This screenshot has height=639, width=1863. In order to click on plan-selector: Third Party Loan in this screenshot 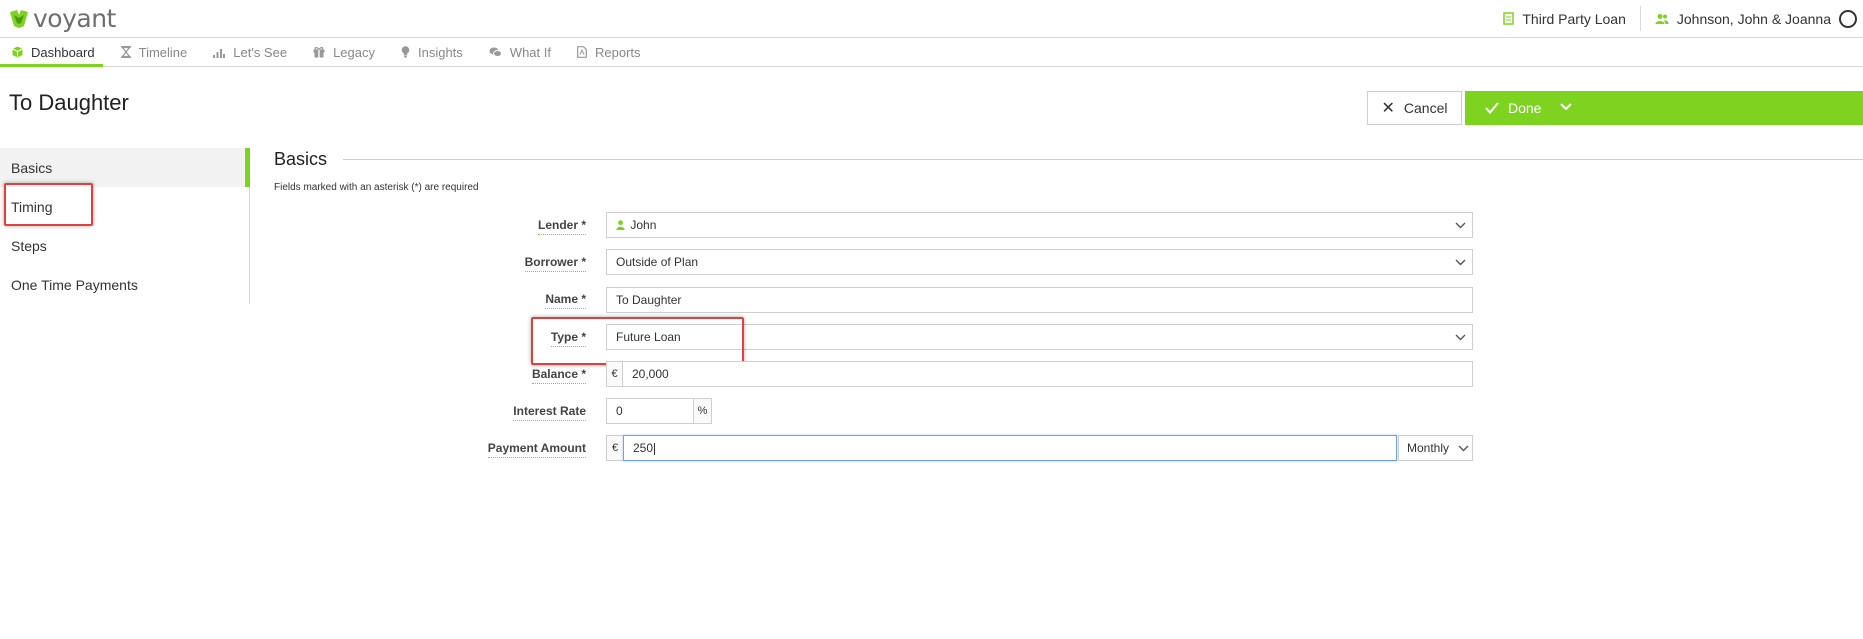, I will do `click(1564, 18)`.